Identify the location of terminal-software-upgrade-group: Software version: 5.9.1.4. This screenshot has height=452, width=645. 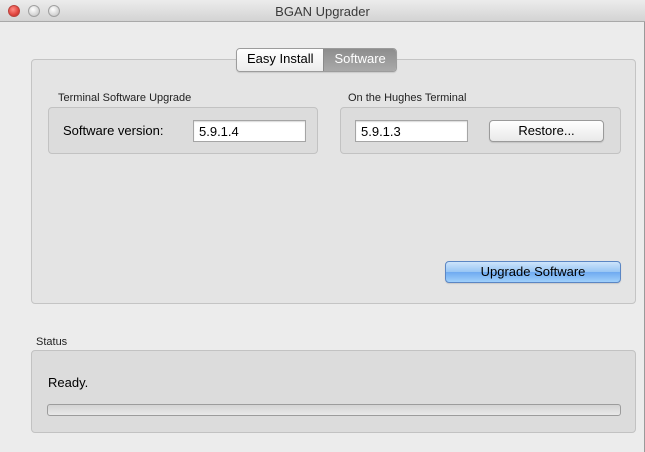
(183, 130).